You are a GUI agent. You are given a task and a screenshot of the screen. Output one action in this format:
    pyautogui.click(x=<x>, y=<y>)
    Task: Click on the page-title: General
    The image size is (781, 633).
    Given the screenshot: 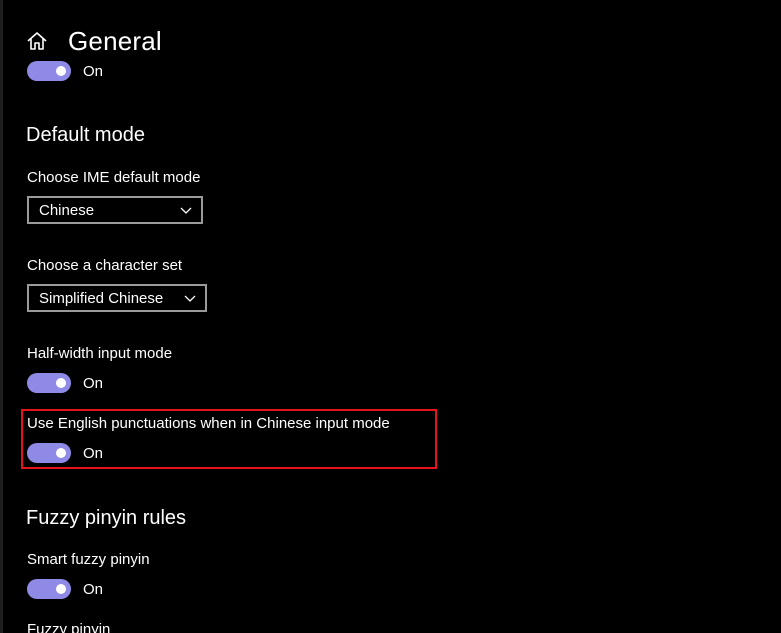 What is the action you would take?
    pyautogui.click(x=115, y=40)
    